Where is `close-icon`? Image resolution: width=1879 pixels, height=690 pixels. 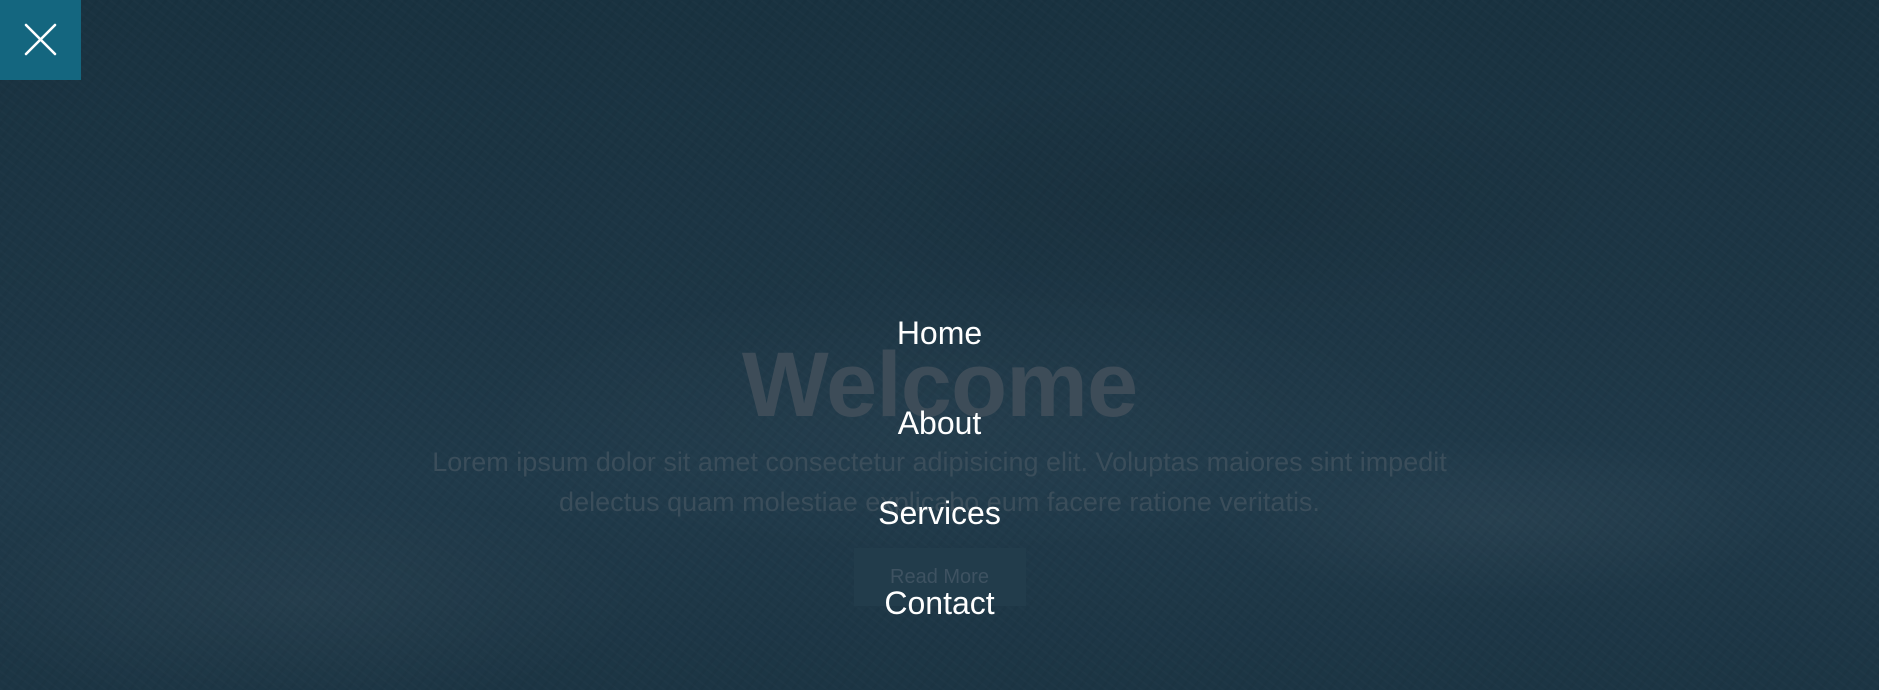
close-icon is located at coordinates (40, 39).